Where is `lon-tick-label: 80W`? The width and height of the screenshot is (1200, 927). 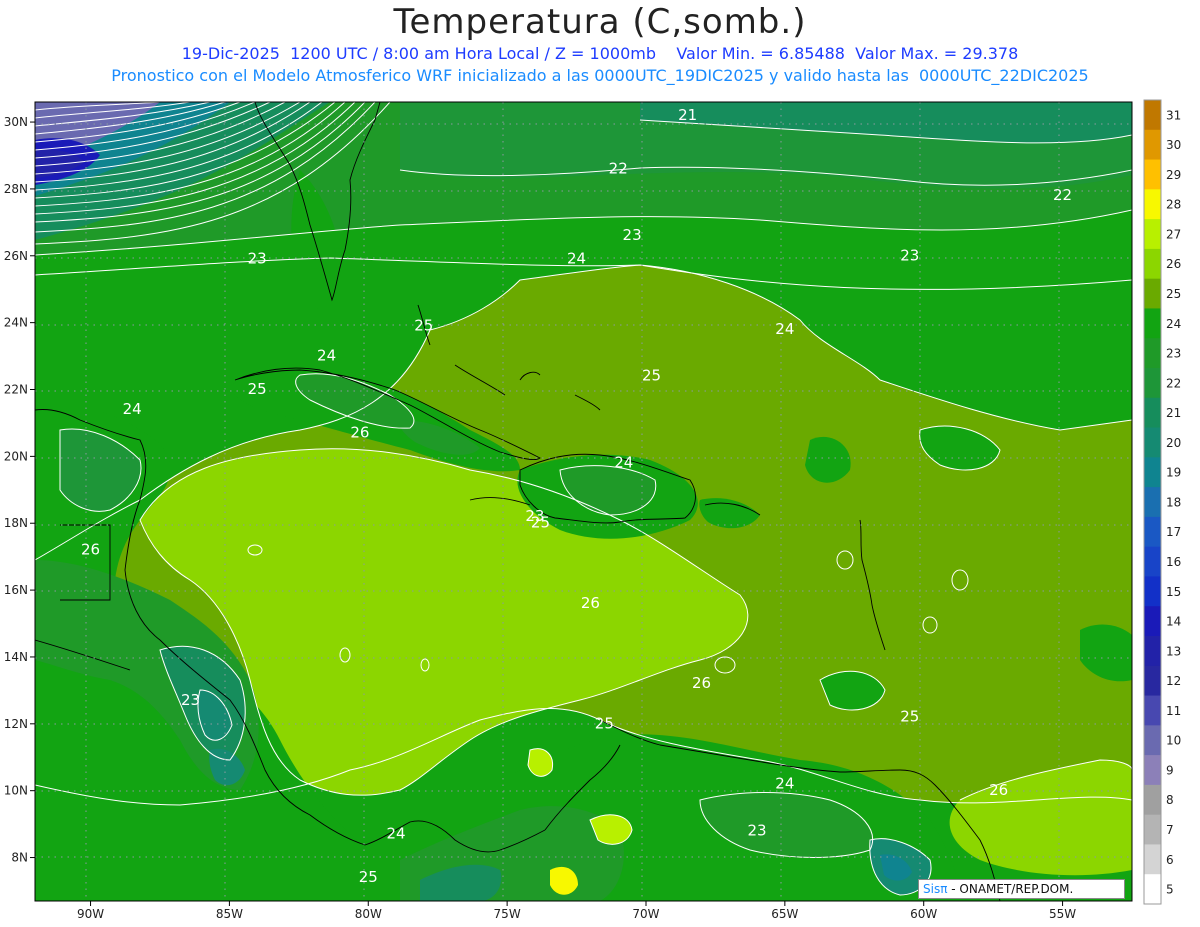 lon-tick-label: 80W is located at coordinates (368, 914).